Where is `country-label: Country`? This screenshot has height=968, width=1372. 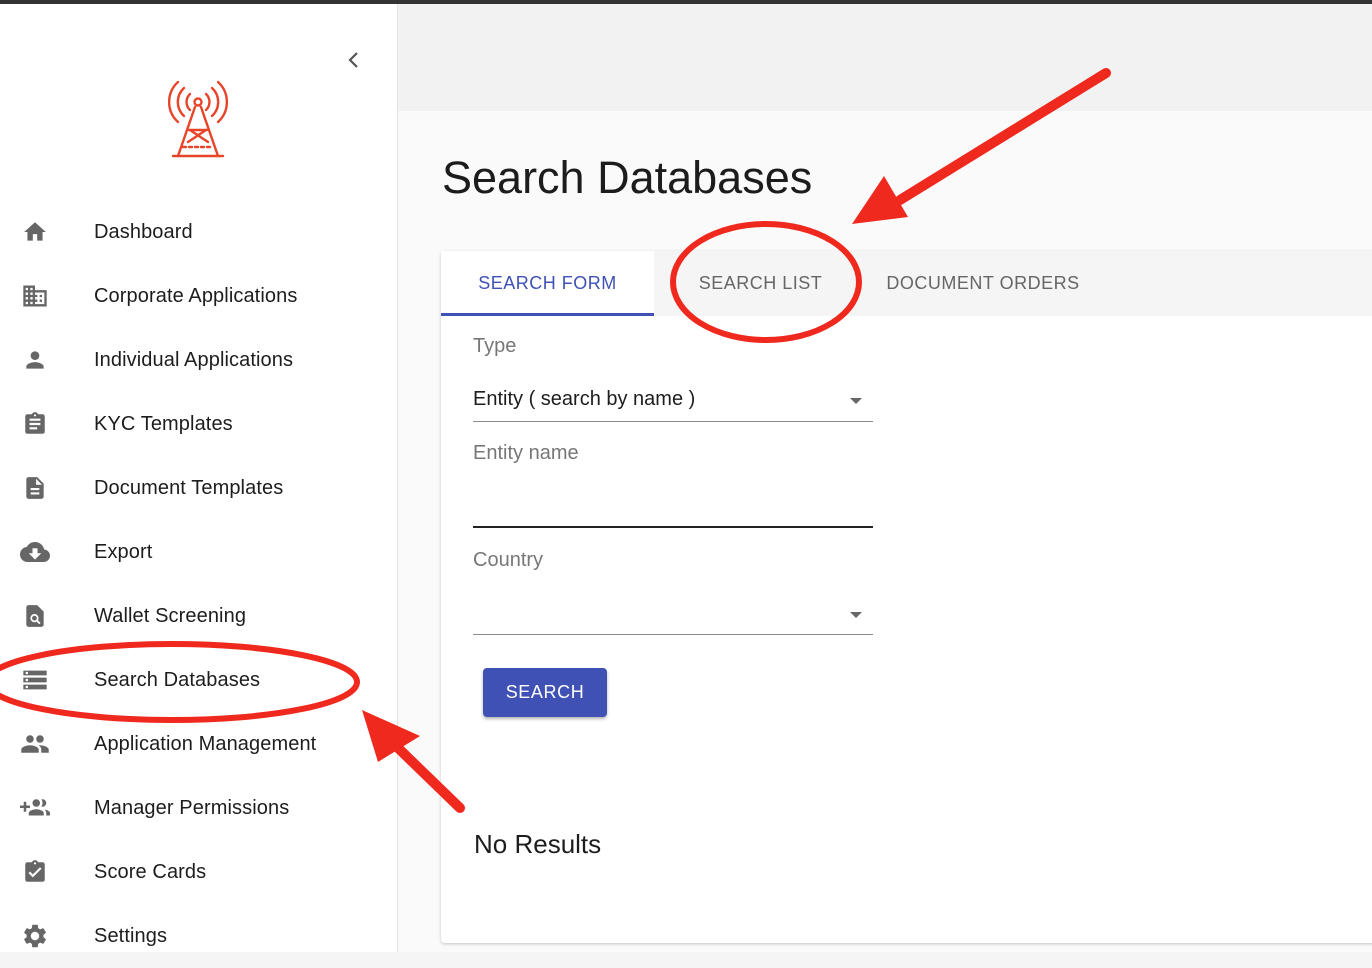 country-label: Country is located at coordinates (508, 560).